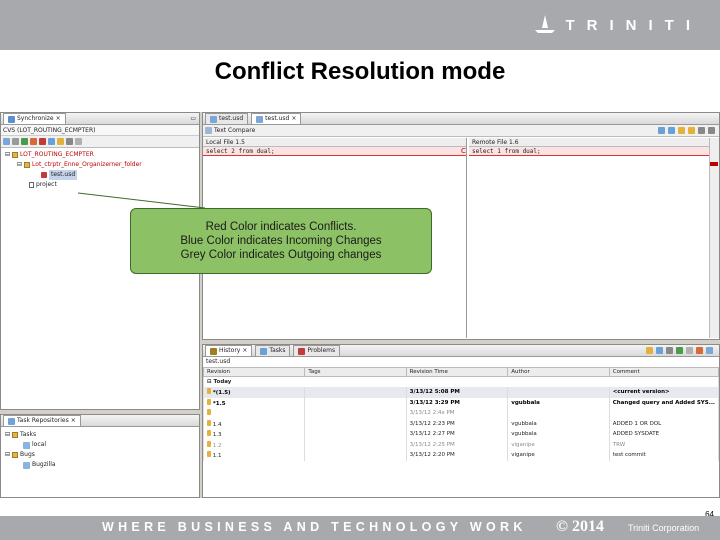 This screenshot has height=540, width=720. Describe the element at coordinates (213, 351) in the screenshot. I see `history-icon` at that location.